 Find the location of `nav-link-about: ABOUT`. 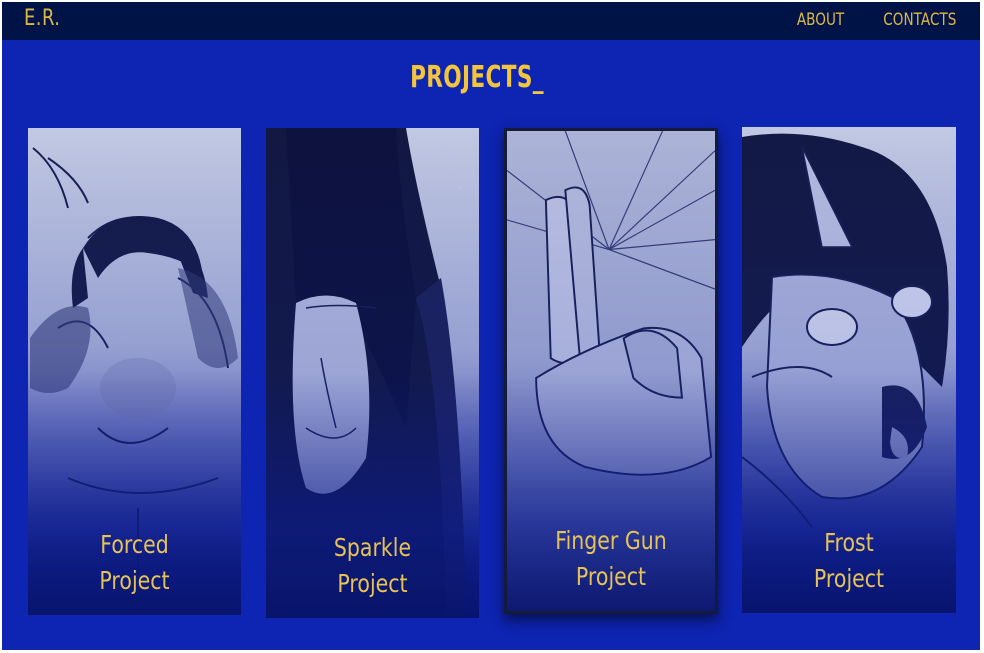

nav-link-about: ABOUT is located at coordinates (820, 20).